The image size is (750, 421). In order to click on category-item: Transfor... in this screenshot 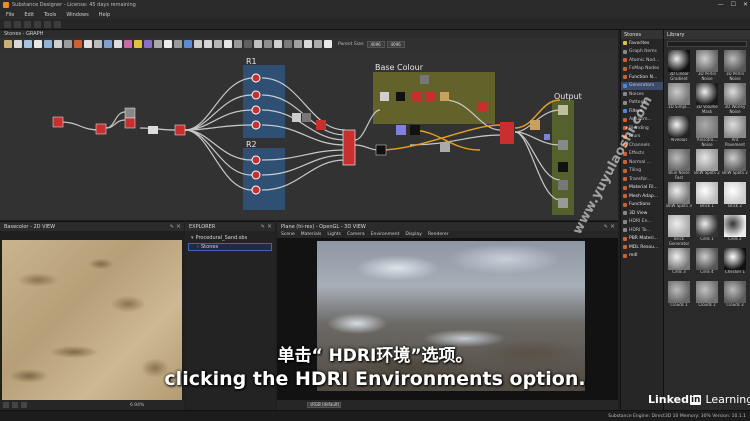, I will do `click(642, 179)`.